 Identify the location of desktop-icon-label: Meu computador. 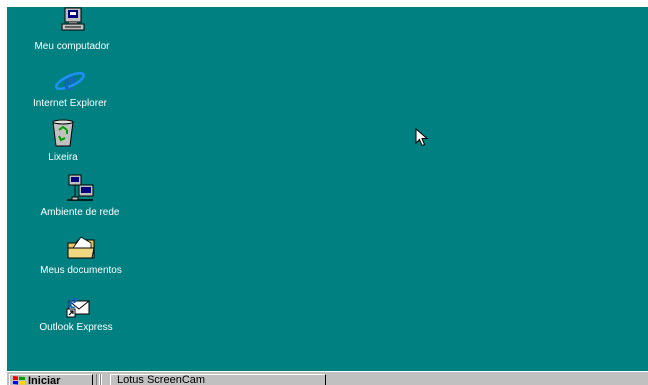
(72, 46).